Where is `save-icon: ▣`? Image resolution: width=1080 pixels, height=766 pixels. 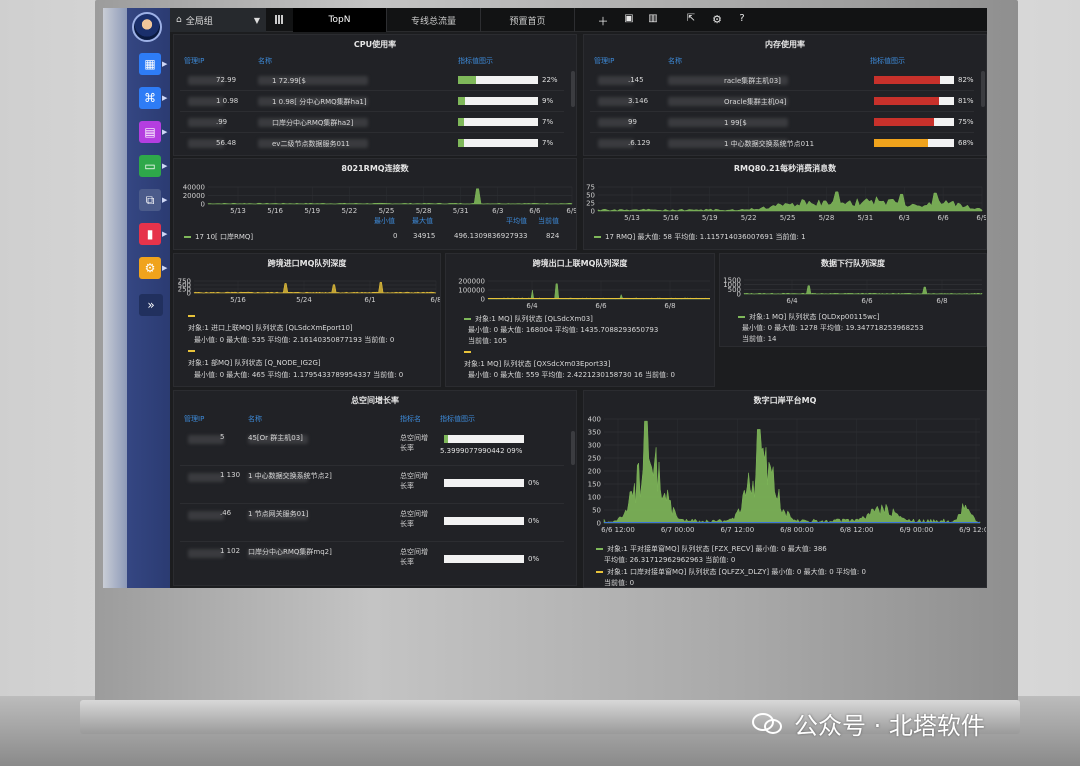 save-icon: ▣ is located at coordinates (629, 18).